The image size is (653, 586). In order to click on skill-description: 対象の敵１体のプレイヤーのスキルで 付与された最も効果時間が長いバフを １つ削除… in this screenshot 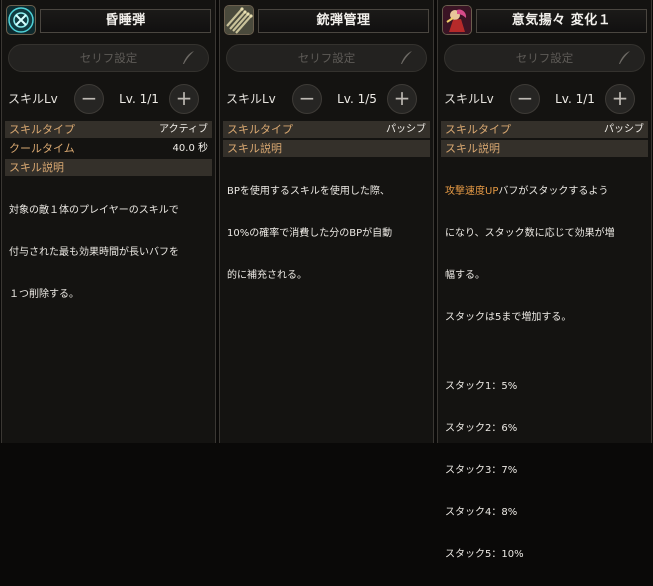, I will do `click(109, 252)`.